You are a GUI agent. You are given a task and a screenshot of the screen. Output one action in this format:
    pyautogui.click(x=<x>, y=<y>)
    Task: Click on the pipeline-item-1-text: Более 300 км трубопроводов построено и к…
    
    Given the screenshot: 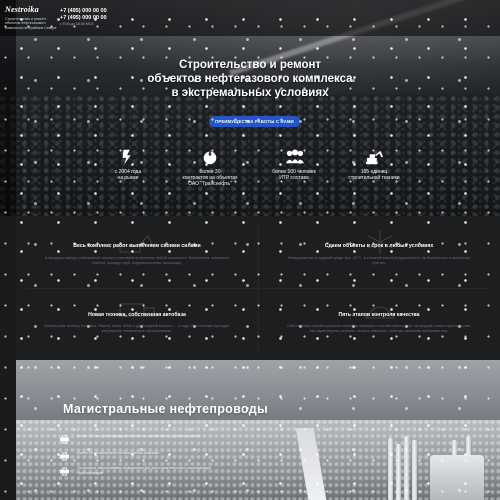 What is the action you would take?
    pyautogui.click(x=139, y=436)
    